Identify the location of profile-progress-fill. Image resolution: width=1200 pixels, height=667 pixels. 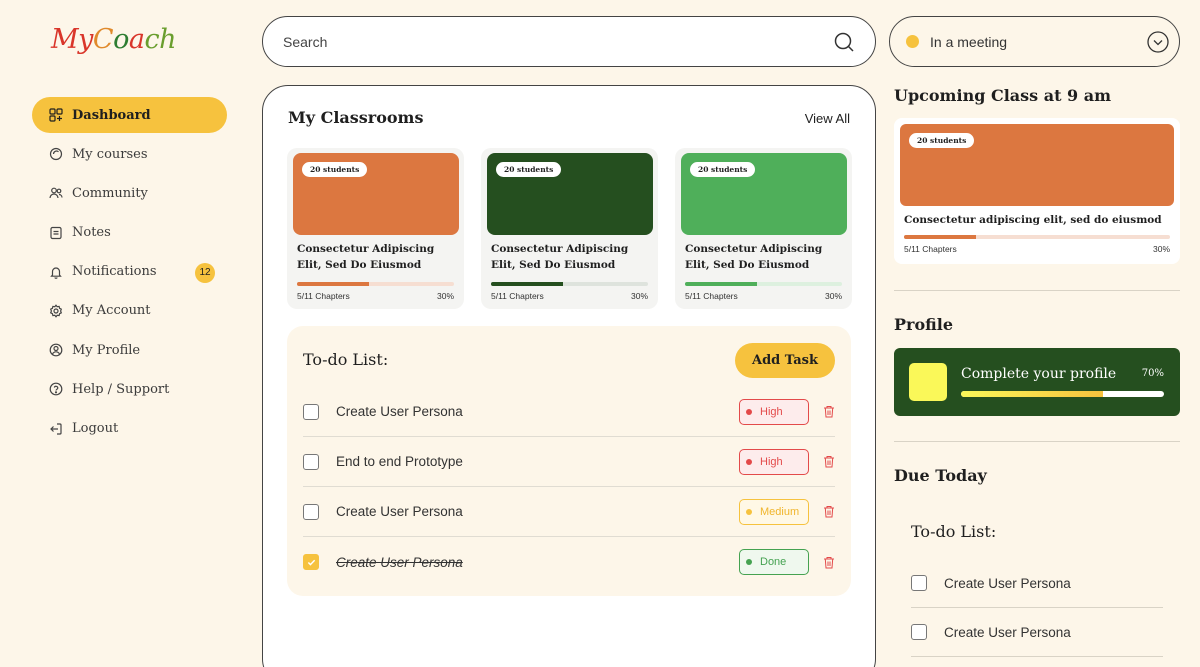
(1032, 394).